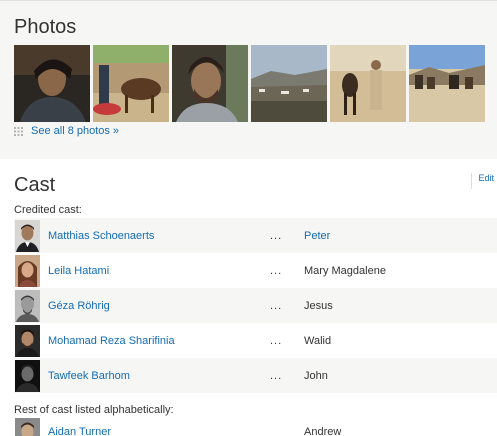 This screenshot has height=436, width=497. Describe the element at coordinates (70, 131) in the screenshot. I see `see-all-photos-link: See all 8 photos` at that location.